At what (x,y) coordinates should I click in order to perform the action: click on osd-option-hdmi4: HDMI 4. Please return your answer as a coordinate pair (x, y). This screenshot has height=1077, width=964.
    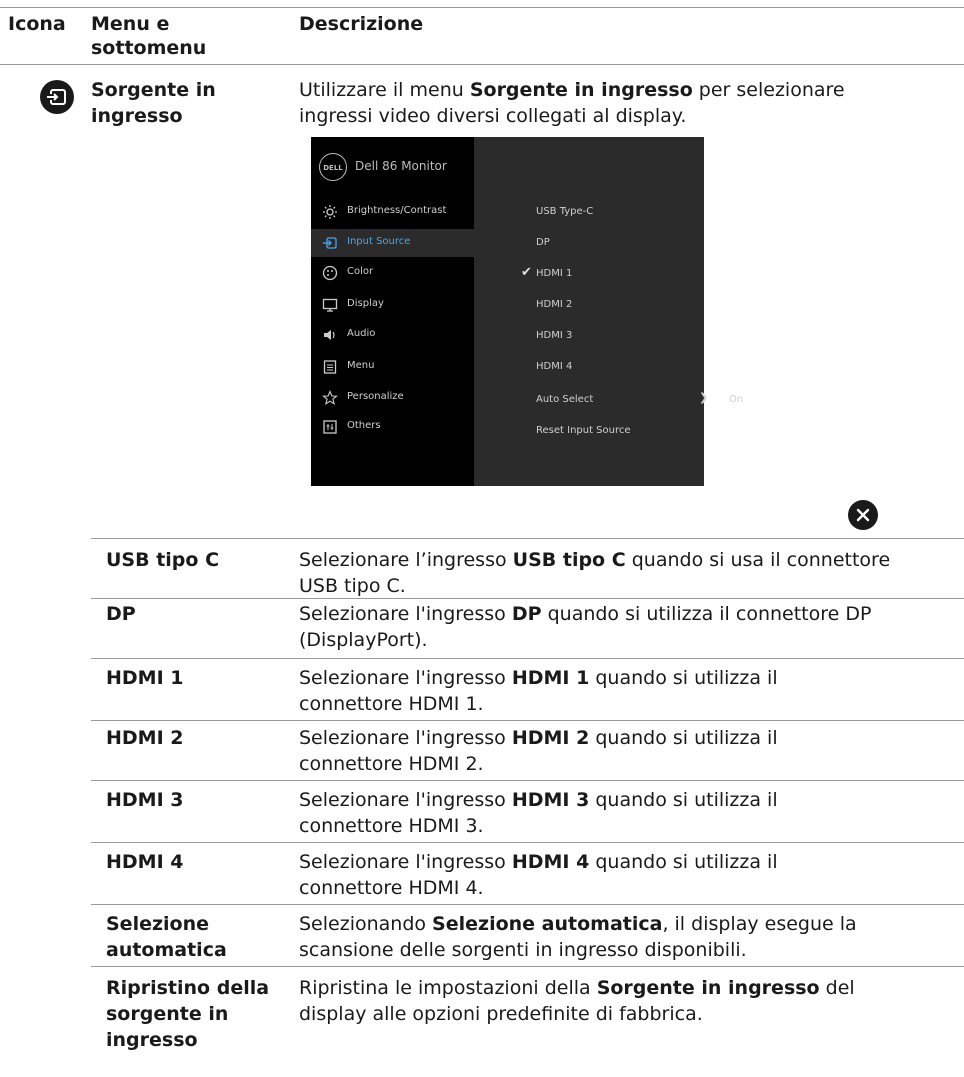
    Looking at the image, I should click on (554, 366).